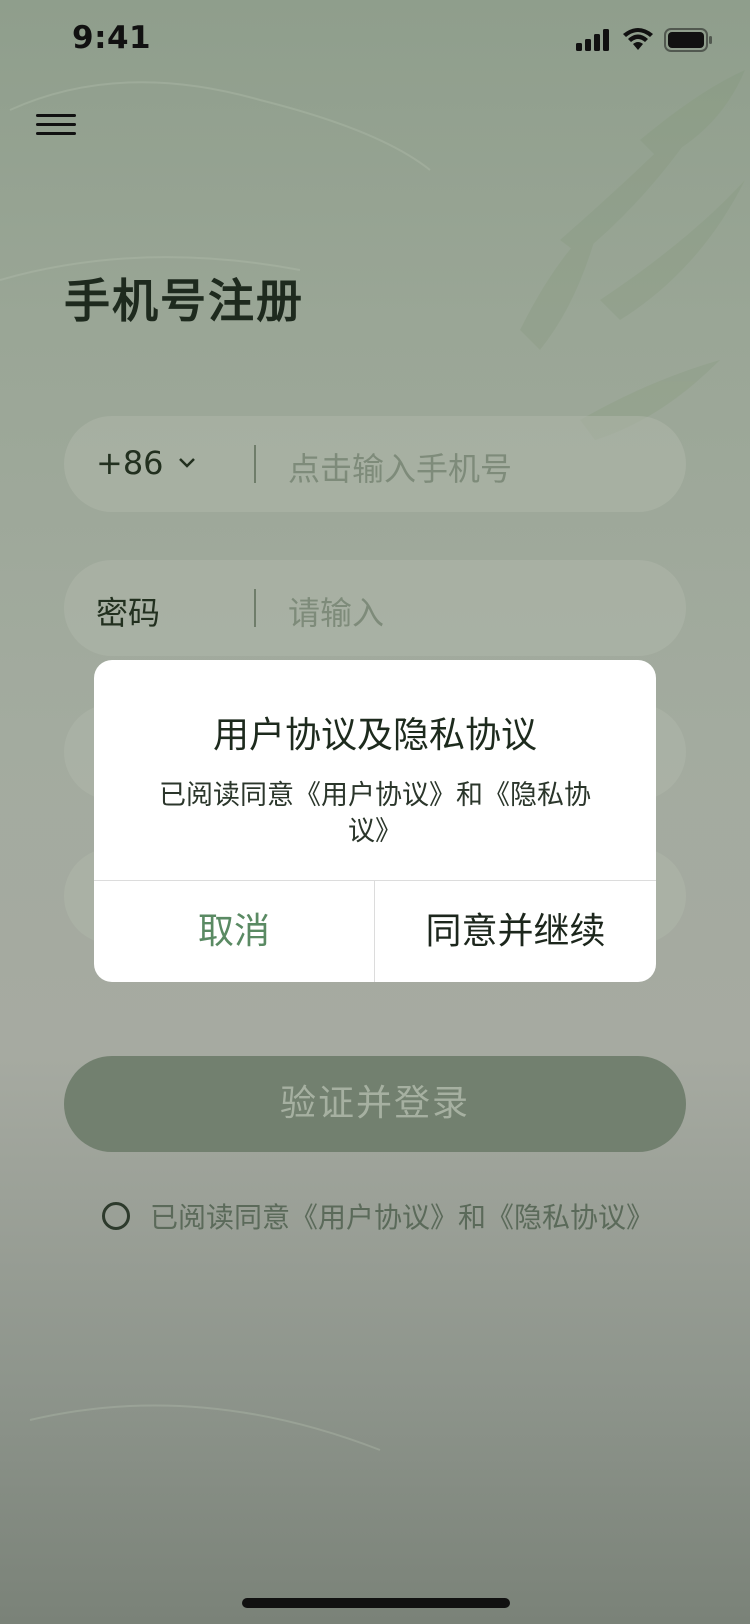 This screenshot has height=1624, width=750. I want to click on dialog-title: 用户协议及隐私协议, so click(374, 735).